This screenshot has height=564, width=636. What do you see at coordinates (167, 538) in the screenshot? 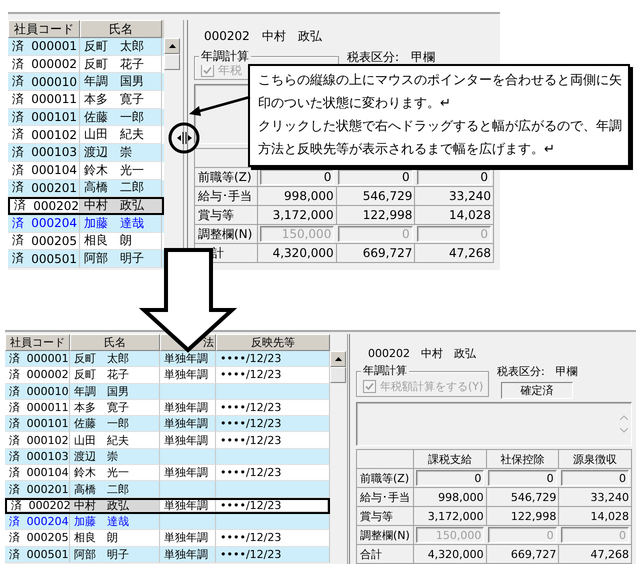
I see `list-row: 済 000205 相良 朗 単独年調 ••••/12/23` at bounding box center [167, 538].